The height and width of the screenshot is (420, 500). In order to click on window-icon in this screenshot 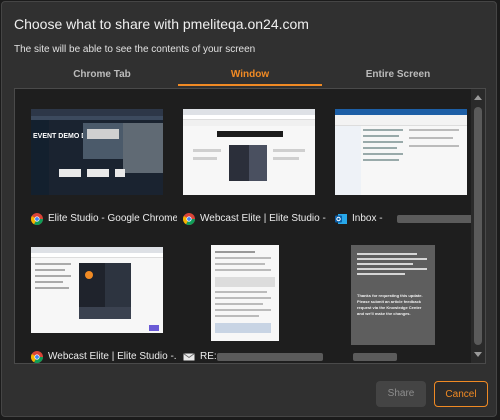, I will do `click(341, 357)`.